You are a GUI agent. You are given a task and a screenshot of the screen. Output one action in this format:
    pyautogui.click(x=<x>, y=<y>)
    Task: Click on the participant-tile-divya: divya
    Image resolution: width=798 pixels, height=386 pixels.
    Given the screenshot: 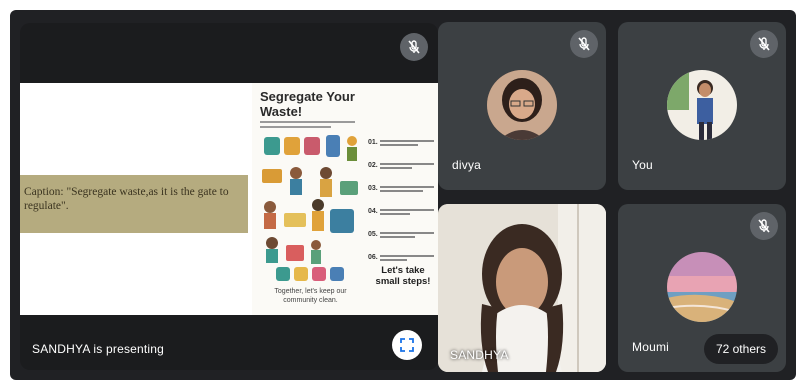 What is the action you would take?
    pyautogui.click(x=522, y=106)
    